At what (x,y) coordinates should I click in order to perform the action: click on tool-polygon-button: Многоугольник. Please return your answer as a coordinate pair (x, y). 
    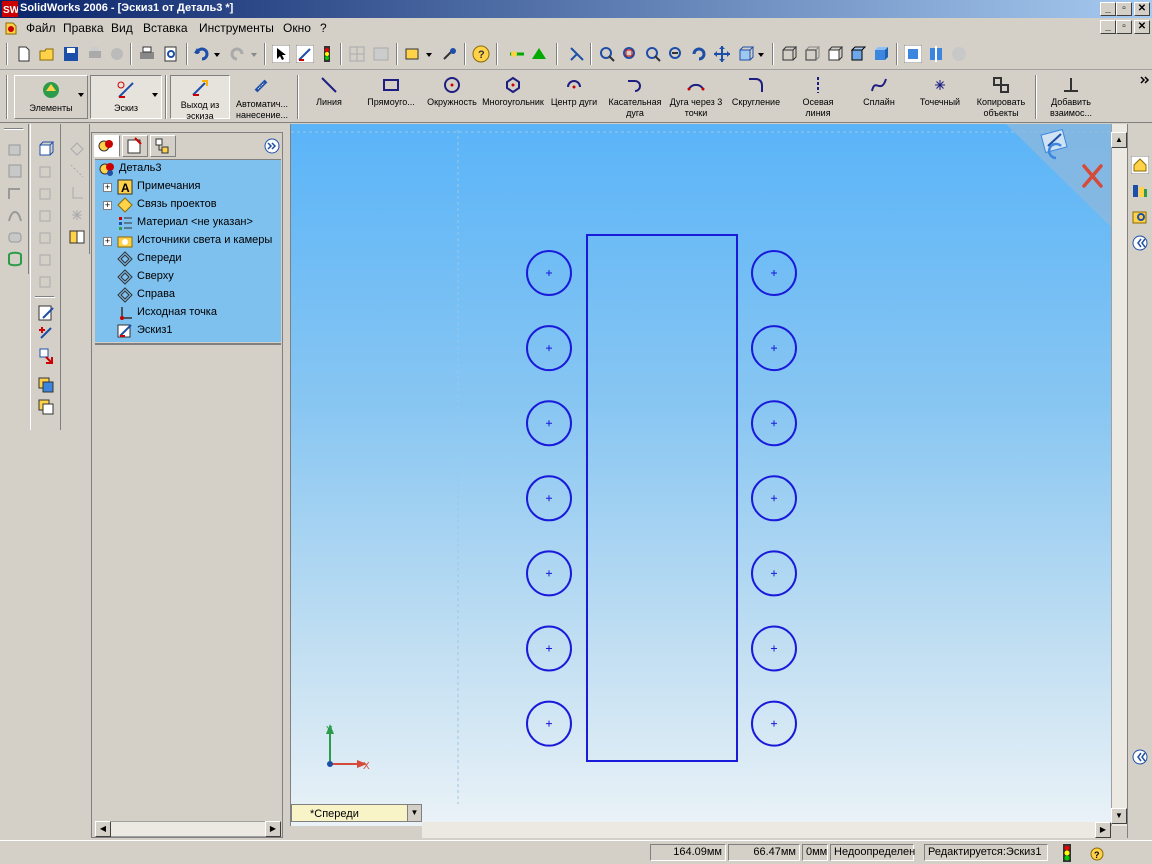
    Looking at the image, I should click on (513, 97).